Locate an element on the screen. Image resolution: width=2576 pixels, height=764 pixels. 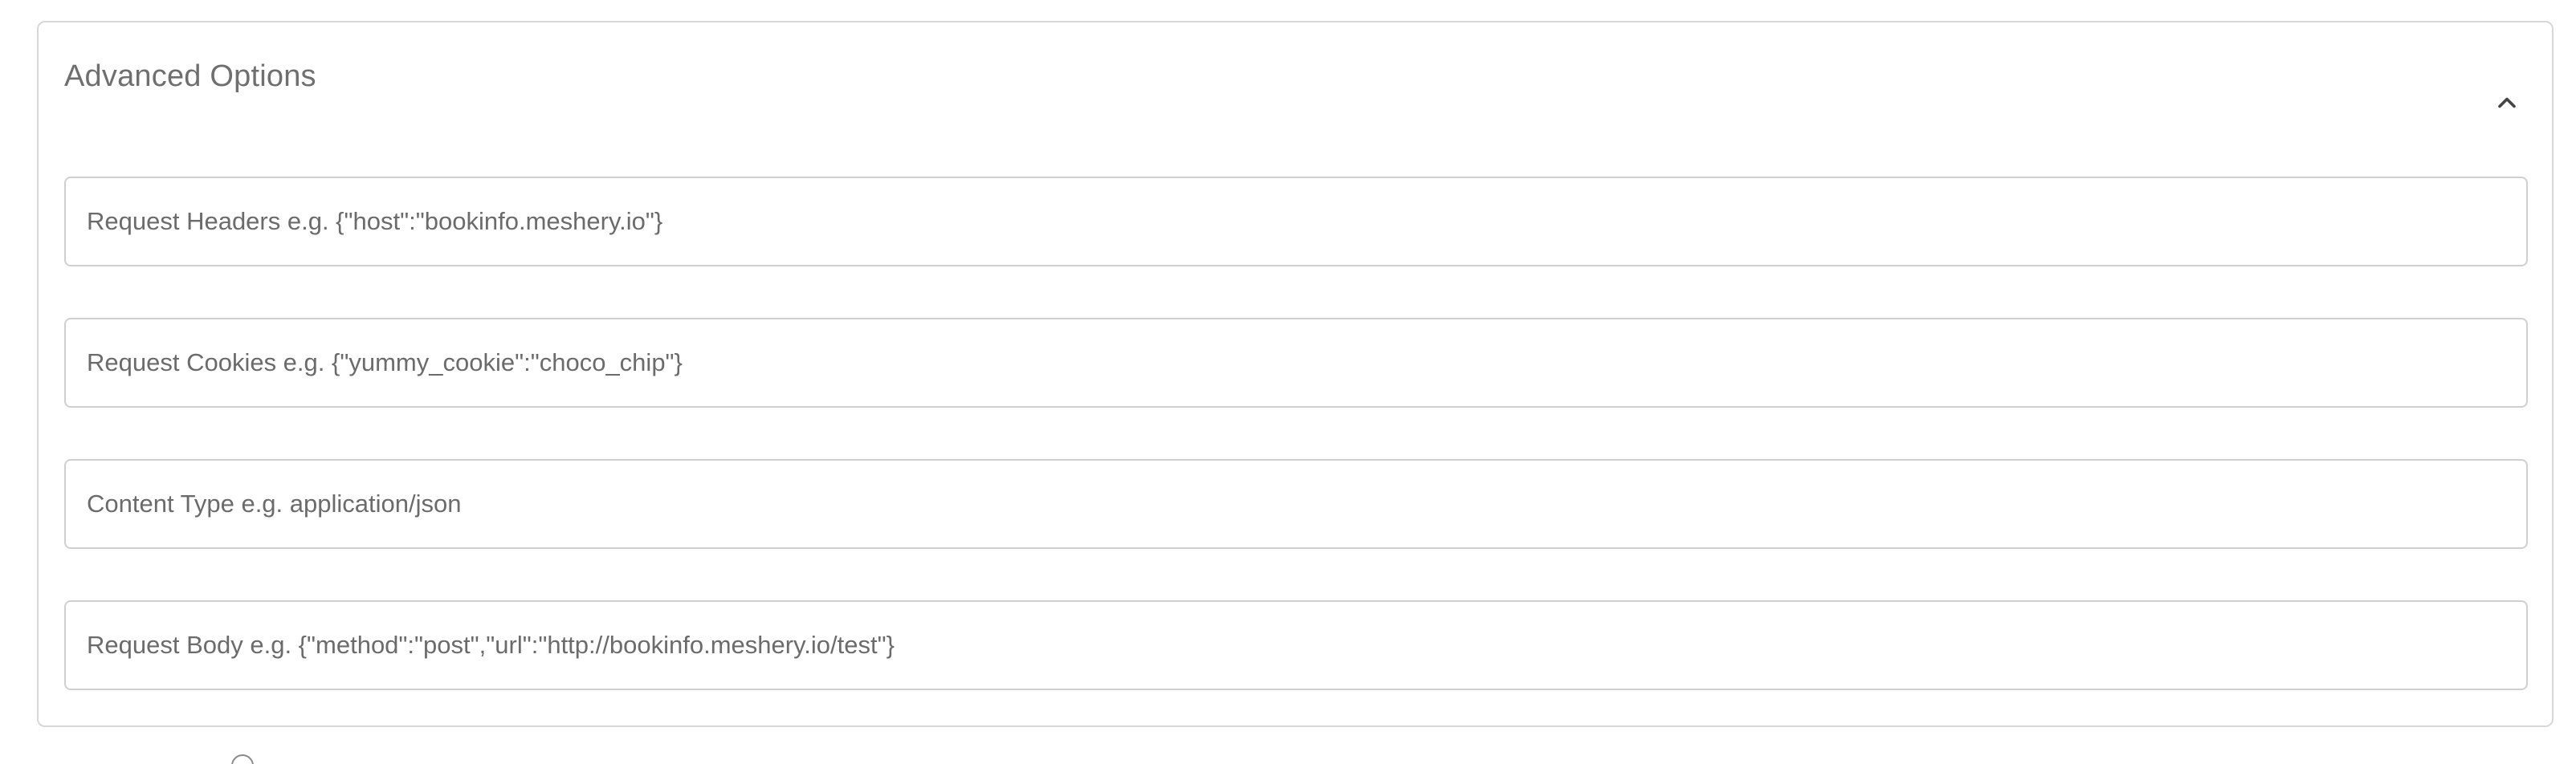
request-headers-field is located at coordinates (1296, 222).